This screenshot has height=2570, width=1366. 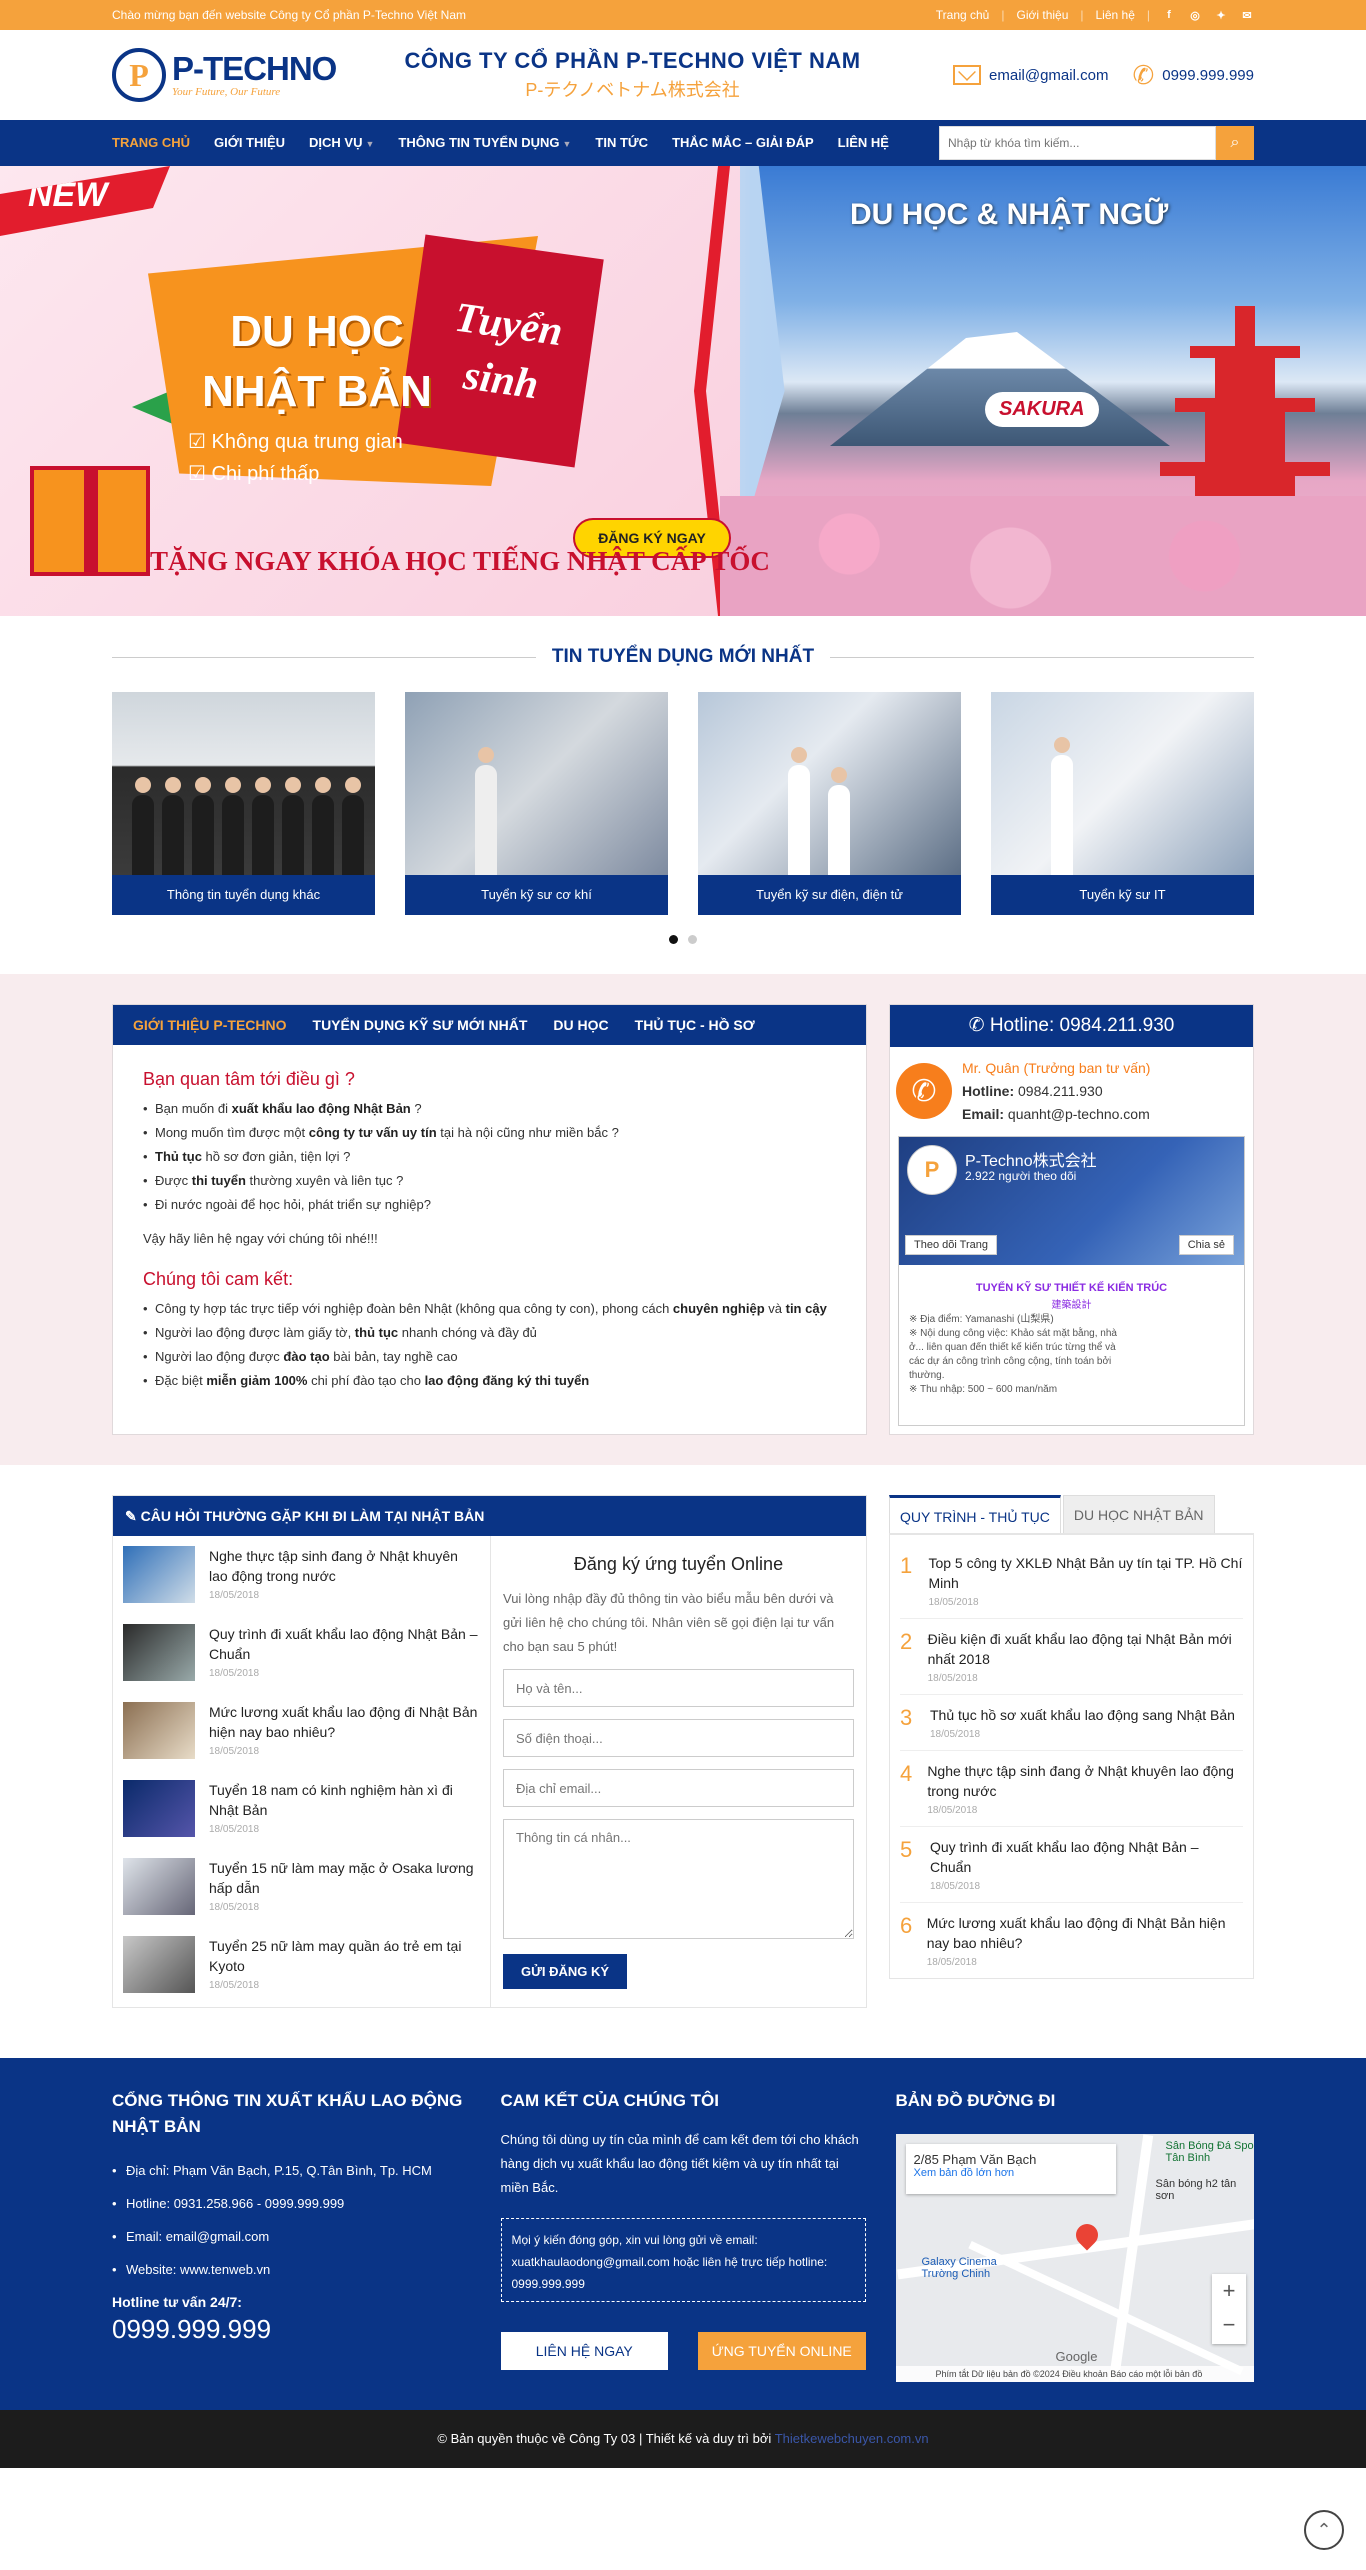 I want to click on facebook-icon: f, so click(x=1169, y=15).